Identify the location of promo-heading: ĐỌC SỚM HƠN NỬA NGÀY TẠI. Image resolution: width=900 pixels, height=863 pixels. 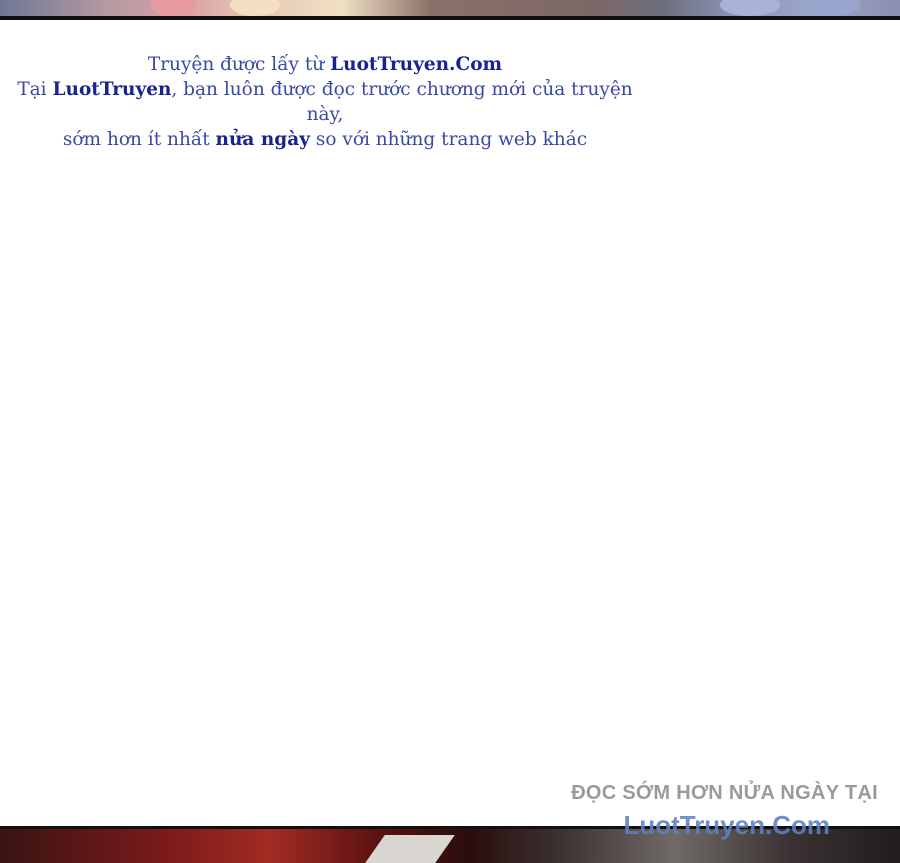
(724, 793).